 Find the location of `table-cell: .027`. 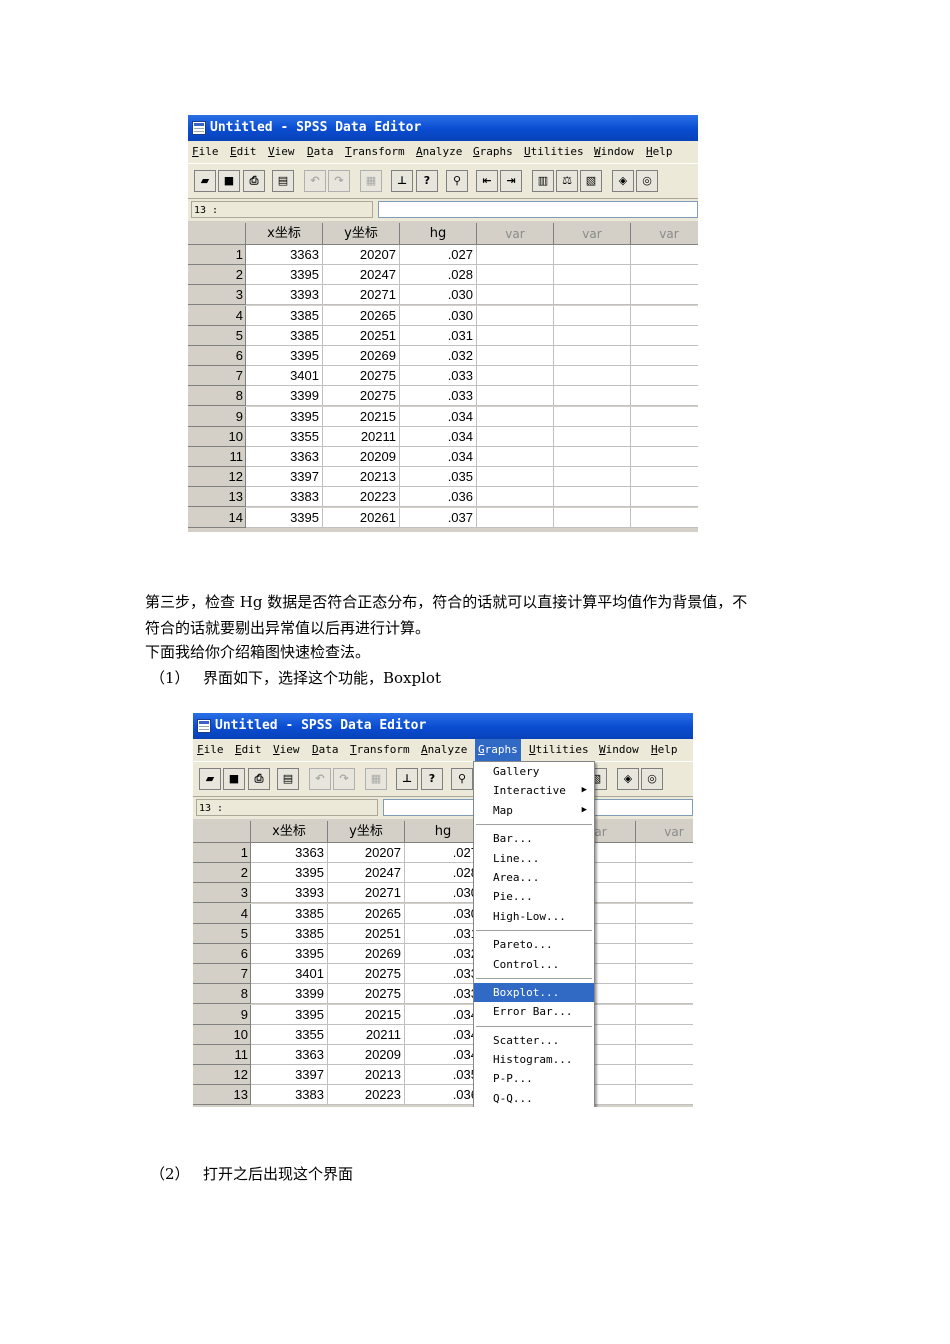

table-cell: .027 is located at coordinates (443, 853).